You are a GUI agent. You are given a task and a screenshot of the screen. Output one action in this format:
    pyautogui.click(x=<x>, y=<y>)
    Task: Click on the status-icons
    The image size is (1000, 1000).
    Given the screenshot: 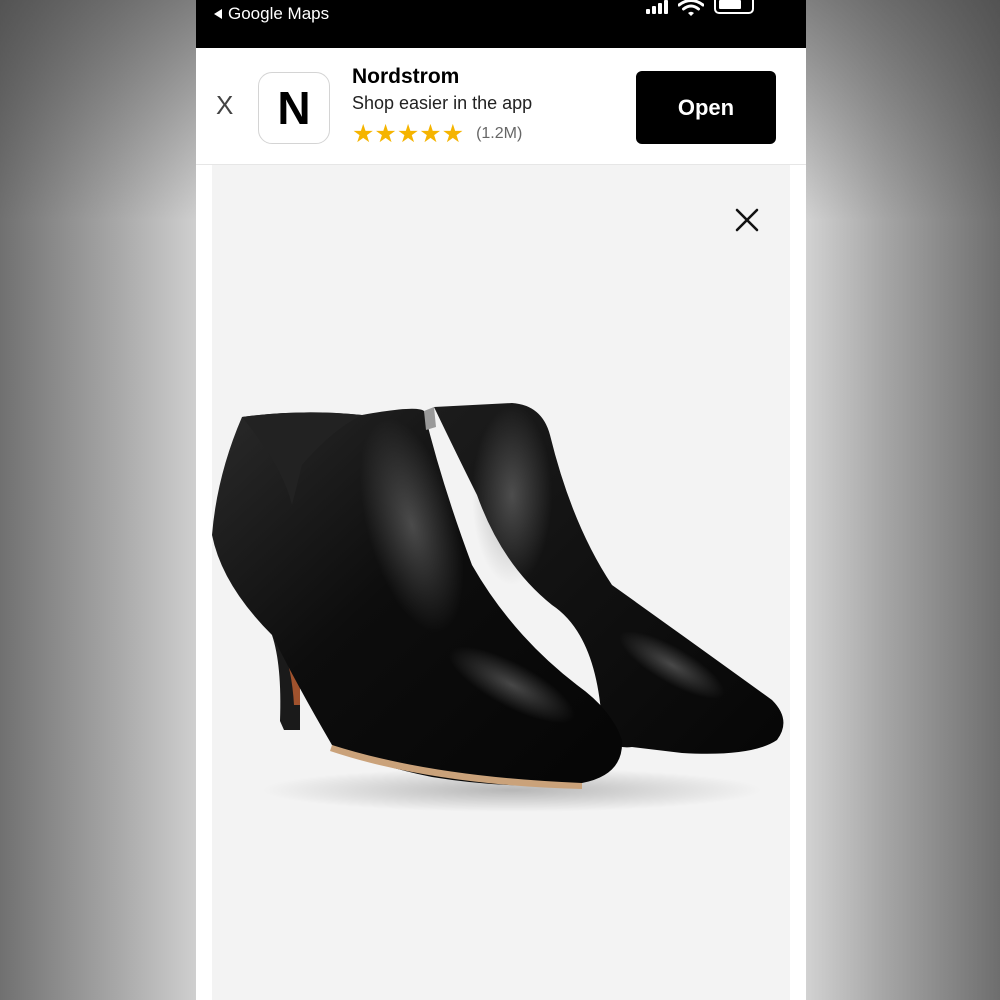 What is the action you would take?
    pyautogui.click(x=700, y=8)
    